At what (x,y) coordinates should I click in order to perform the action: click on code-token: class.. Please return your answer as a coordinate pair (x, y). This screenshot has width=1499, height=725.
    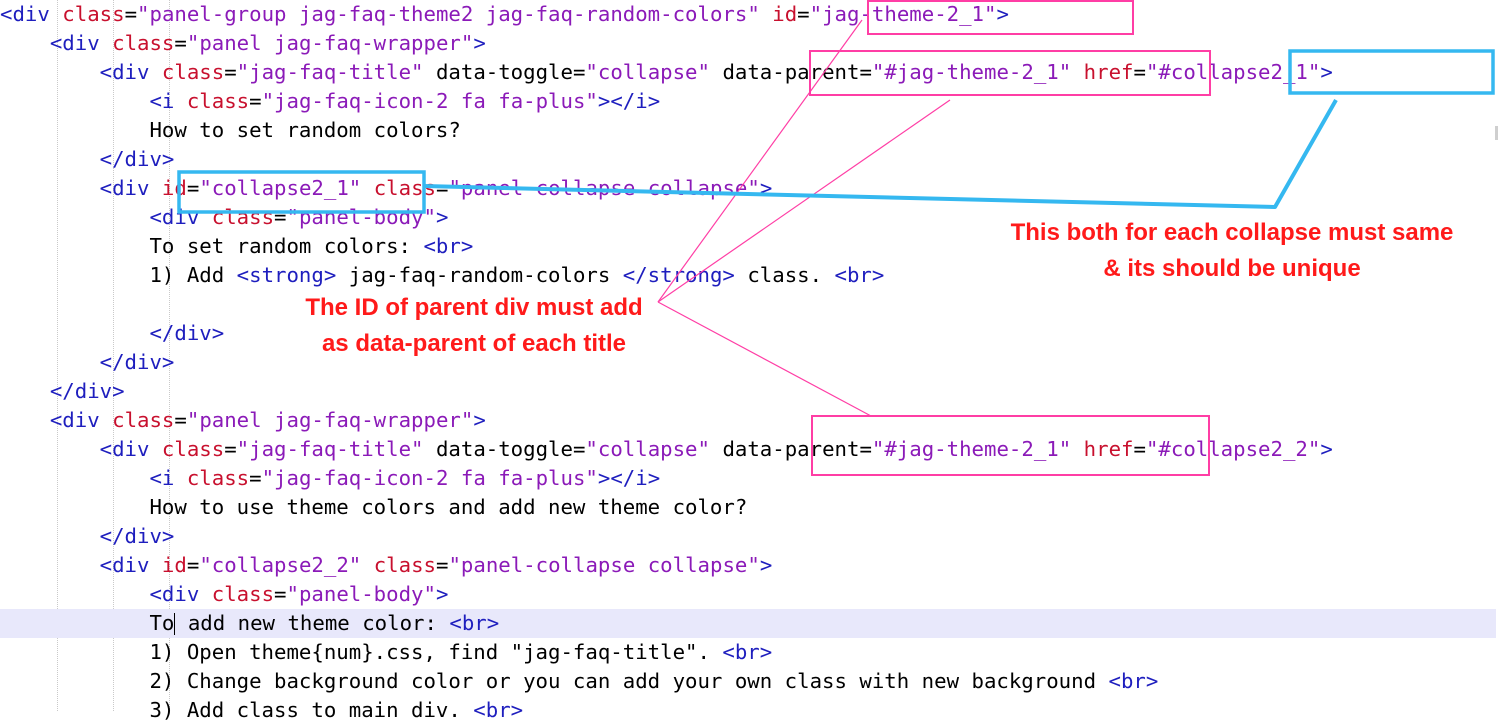
    Looking at the image, I should click on (784, 275).